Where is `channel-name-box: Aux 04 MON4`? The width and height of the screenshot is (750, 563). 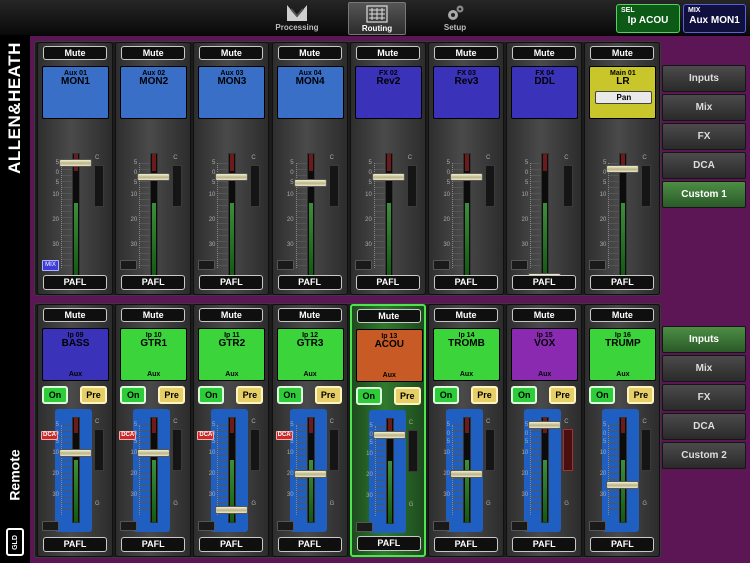 channel-name-box: Aux 04 MON4 is located at coordinates (310, 92).